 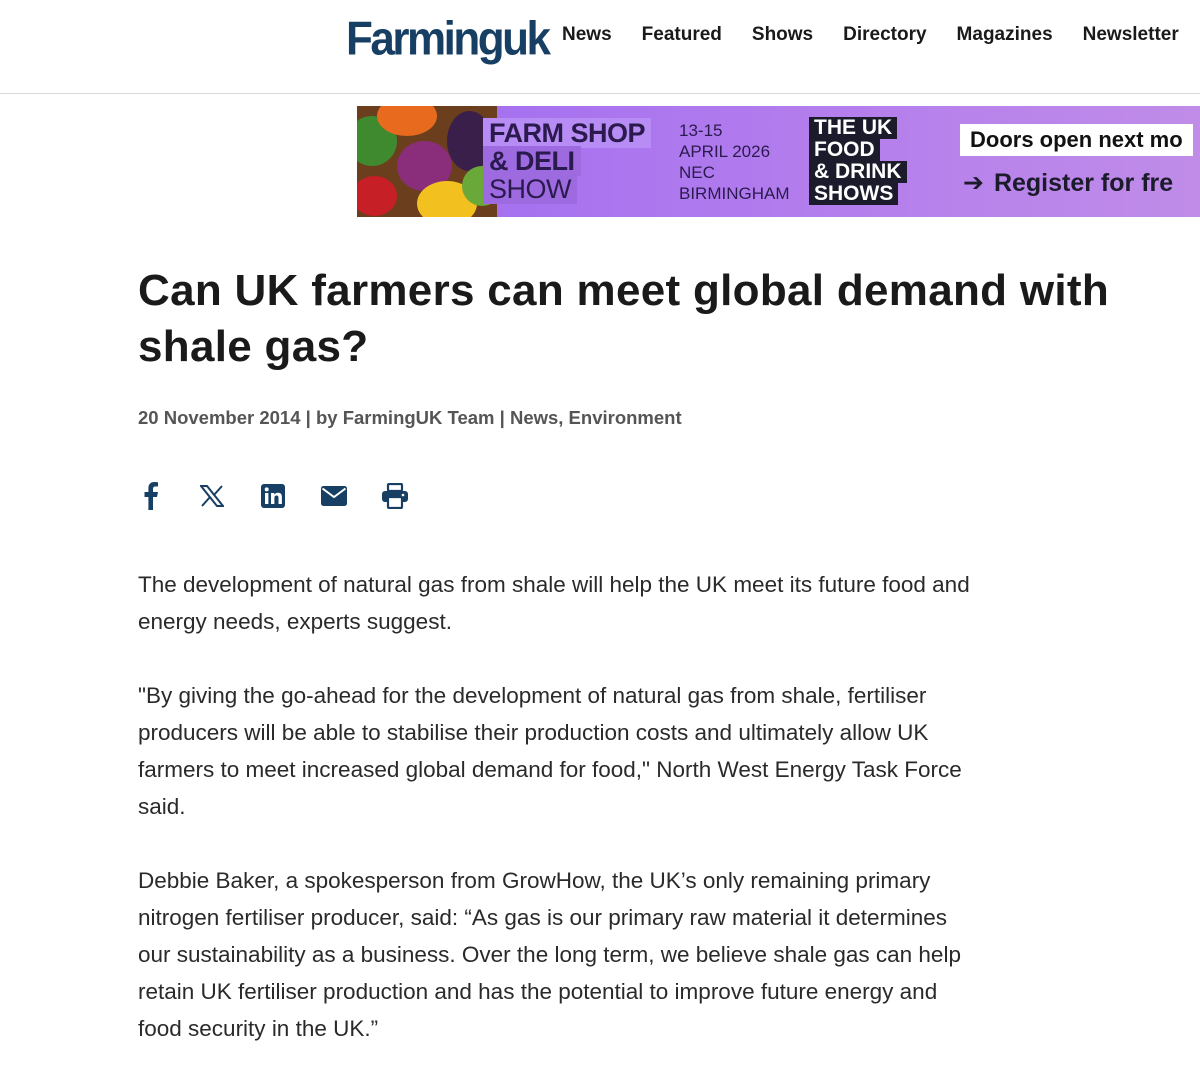 What do you see at coordinates (782, 35) in the screenshot?
I see `nav-shows: Shows` at bounding box center [782, 35].